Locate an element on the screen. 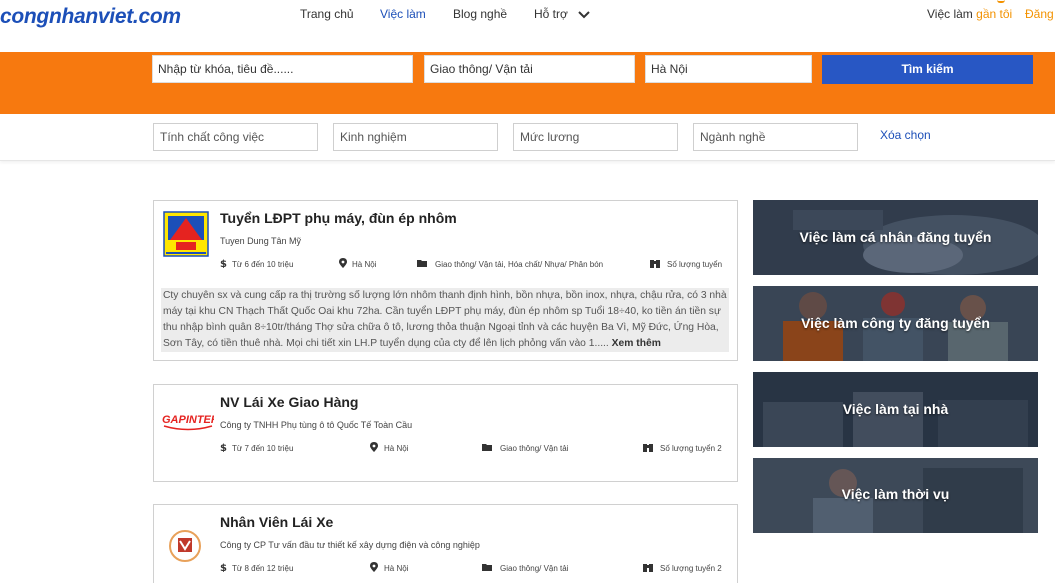 The image size is (1055, 583). location-select: Hà Nội is located at coordinates (728, 69).